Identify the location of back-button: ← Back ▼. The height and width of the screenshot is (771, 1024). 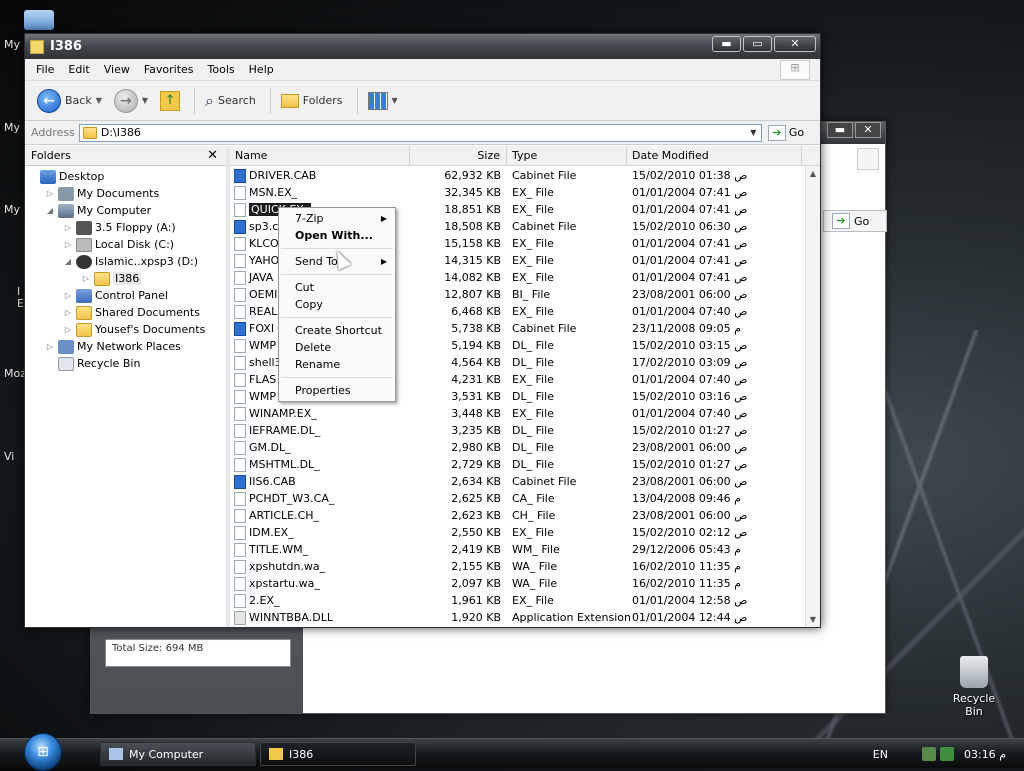
(69, 101).